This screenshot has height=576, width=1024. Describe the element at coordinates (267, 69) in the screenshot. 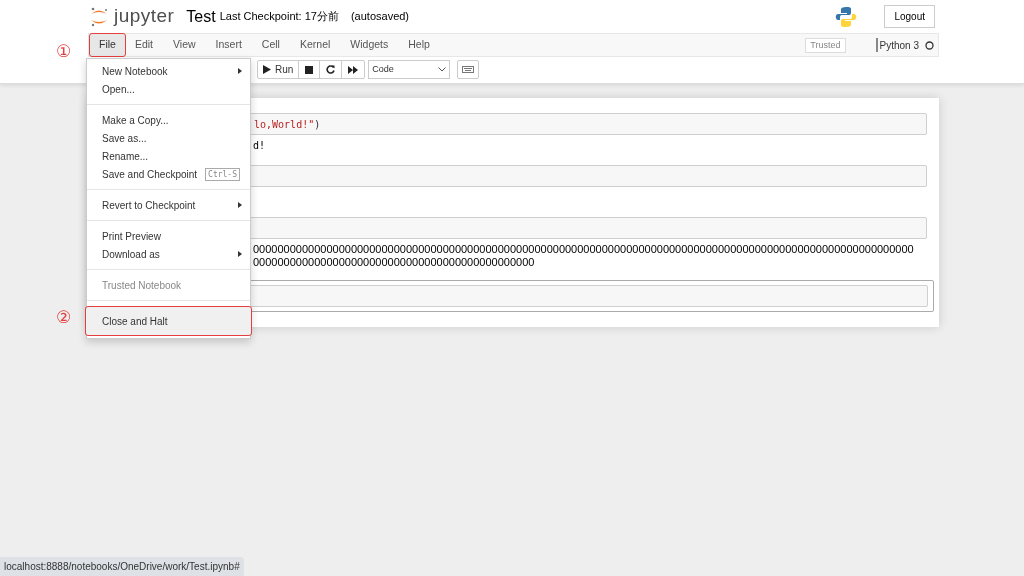

I see `play-icon` at that location.